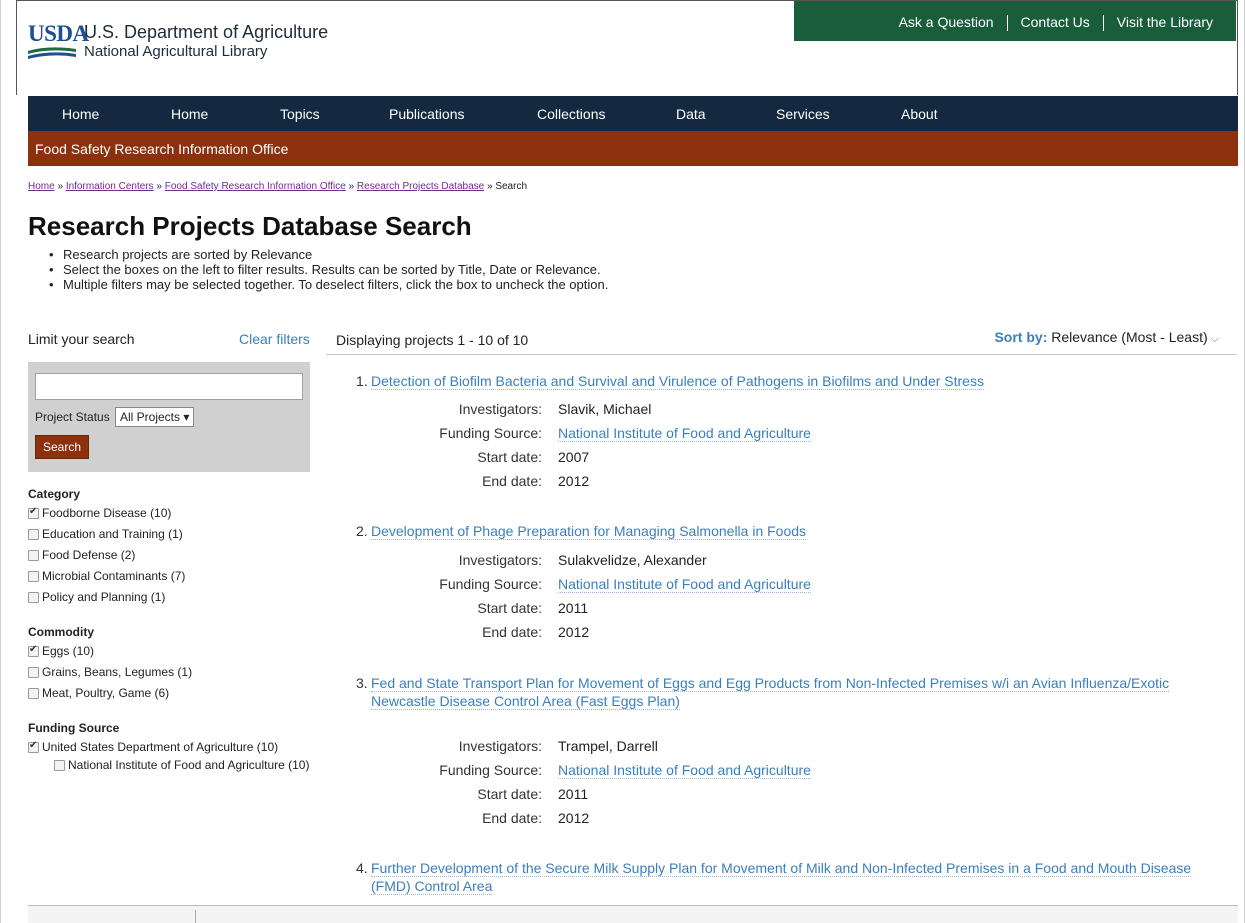 This screenshot has height=923, width=1245. I want to click on search-input, so click(169, 386).